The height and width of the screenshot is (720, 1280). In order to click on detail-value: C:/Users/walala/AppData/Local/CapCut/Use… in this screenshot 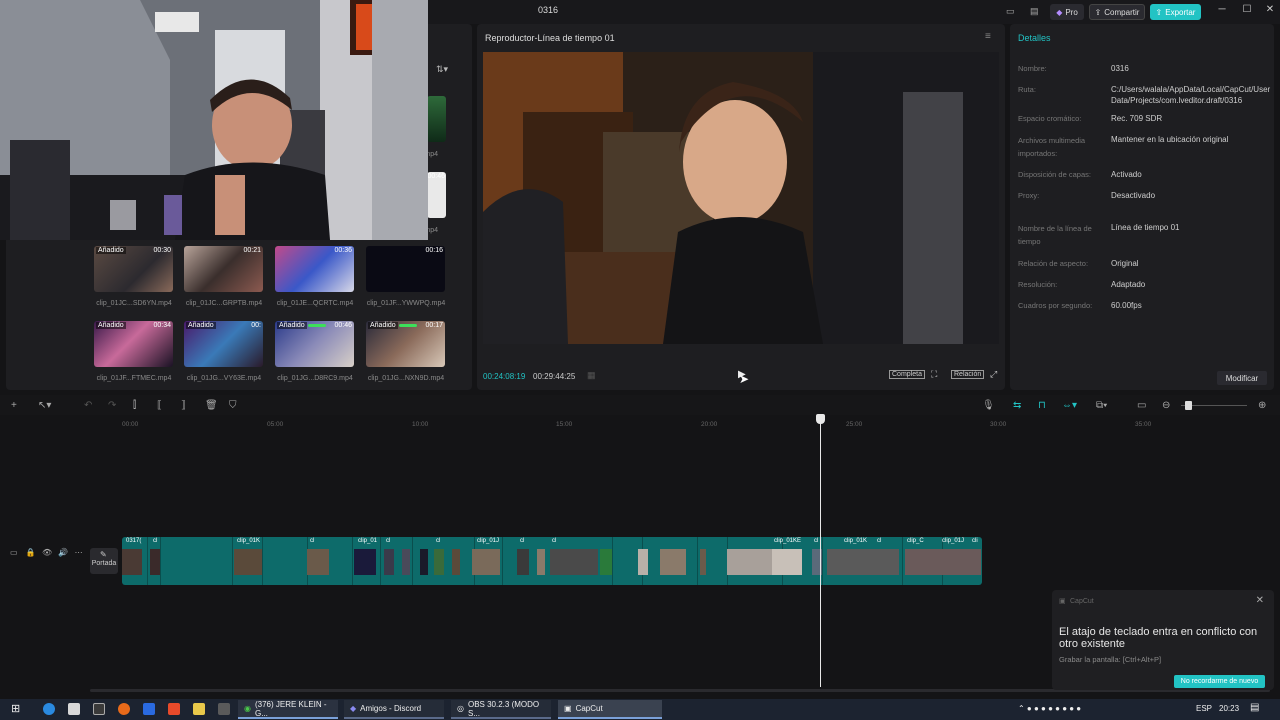, I will do `click(1191, 95)`.